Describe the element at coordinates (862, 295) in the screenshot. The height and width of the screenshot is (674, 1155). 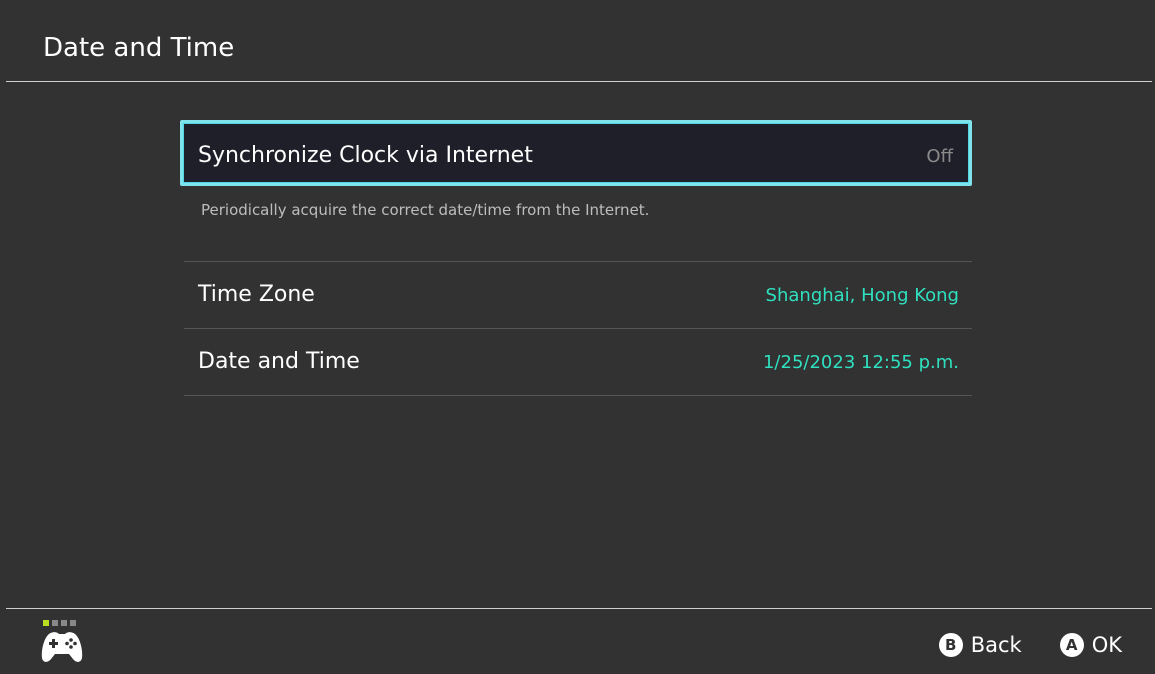
I see `time-zone-value: Shanghai, Hong Kong` at that location.